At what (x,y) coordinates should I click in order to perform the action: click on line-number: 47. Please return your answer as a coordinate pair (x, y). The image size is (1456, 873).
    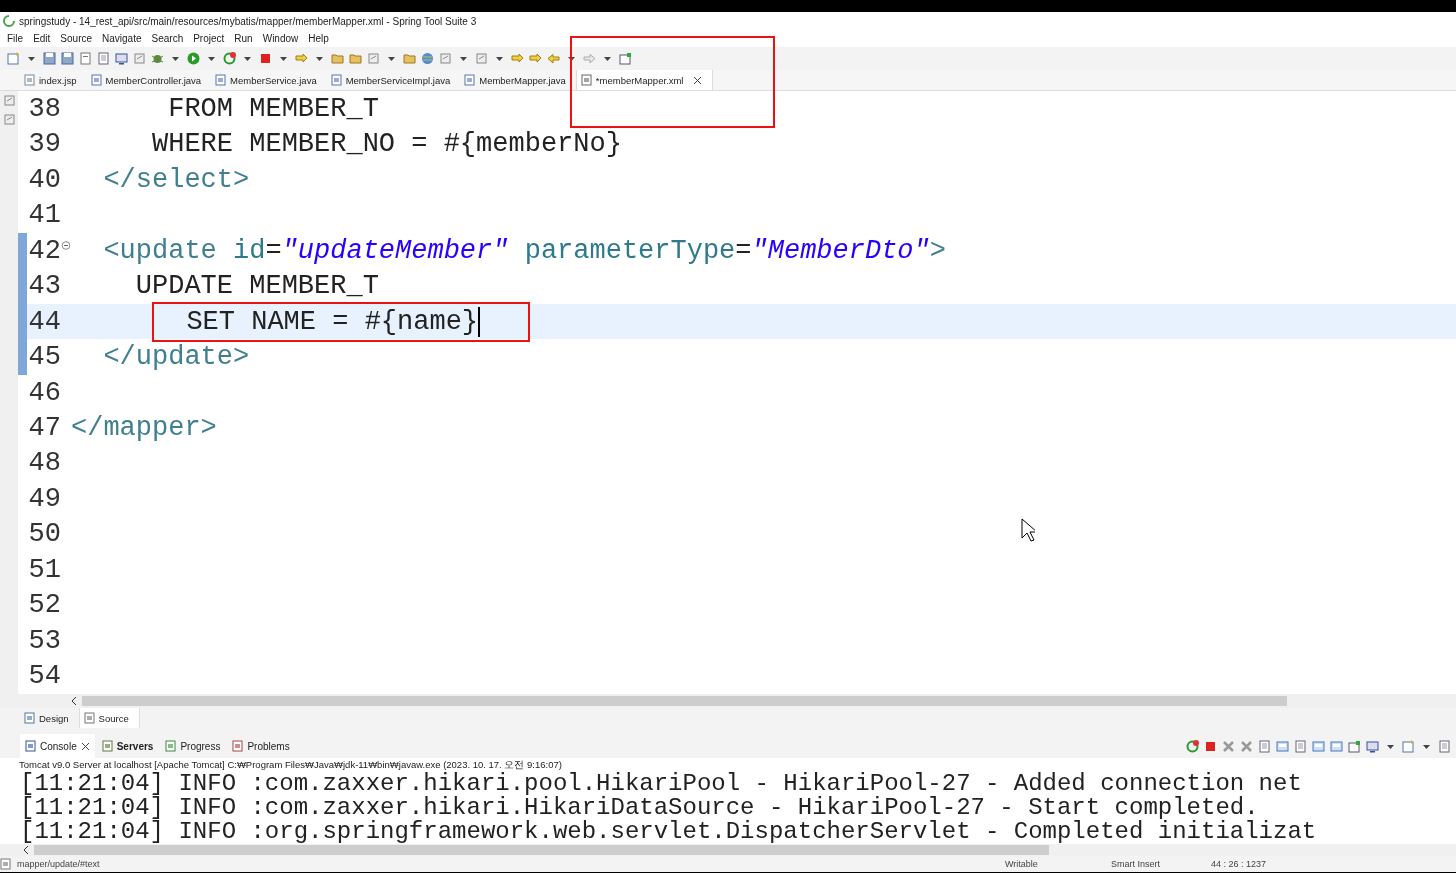
    Looking at the image, I should click on (44, 428).